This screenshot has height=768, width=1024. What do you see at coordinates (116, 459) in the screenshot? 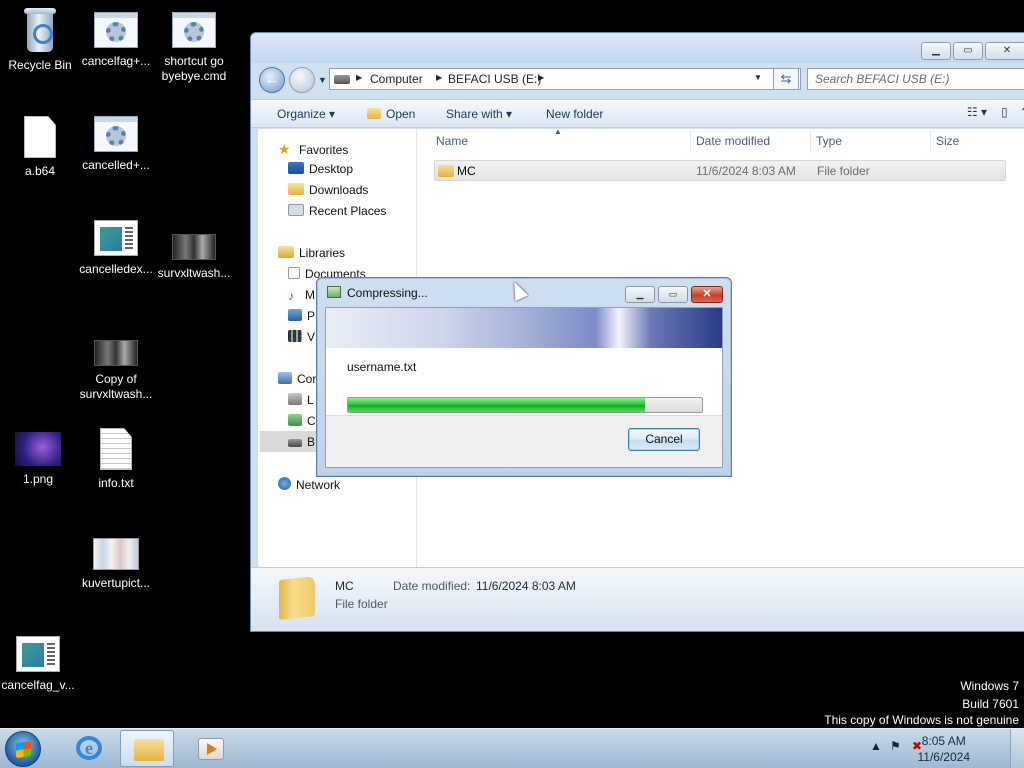
I see `desktop-icon-info-txt: info.txt` at bounding box center [116, 459].